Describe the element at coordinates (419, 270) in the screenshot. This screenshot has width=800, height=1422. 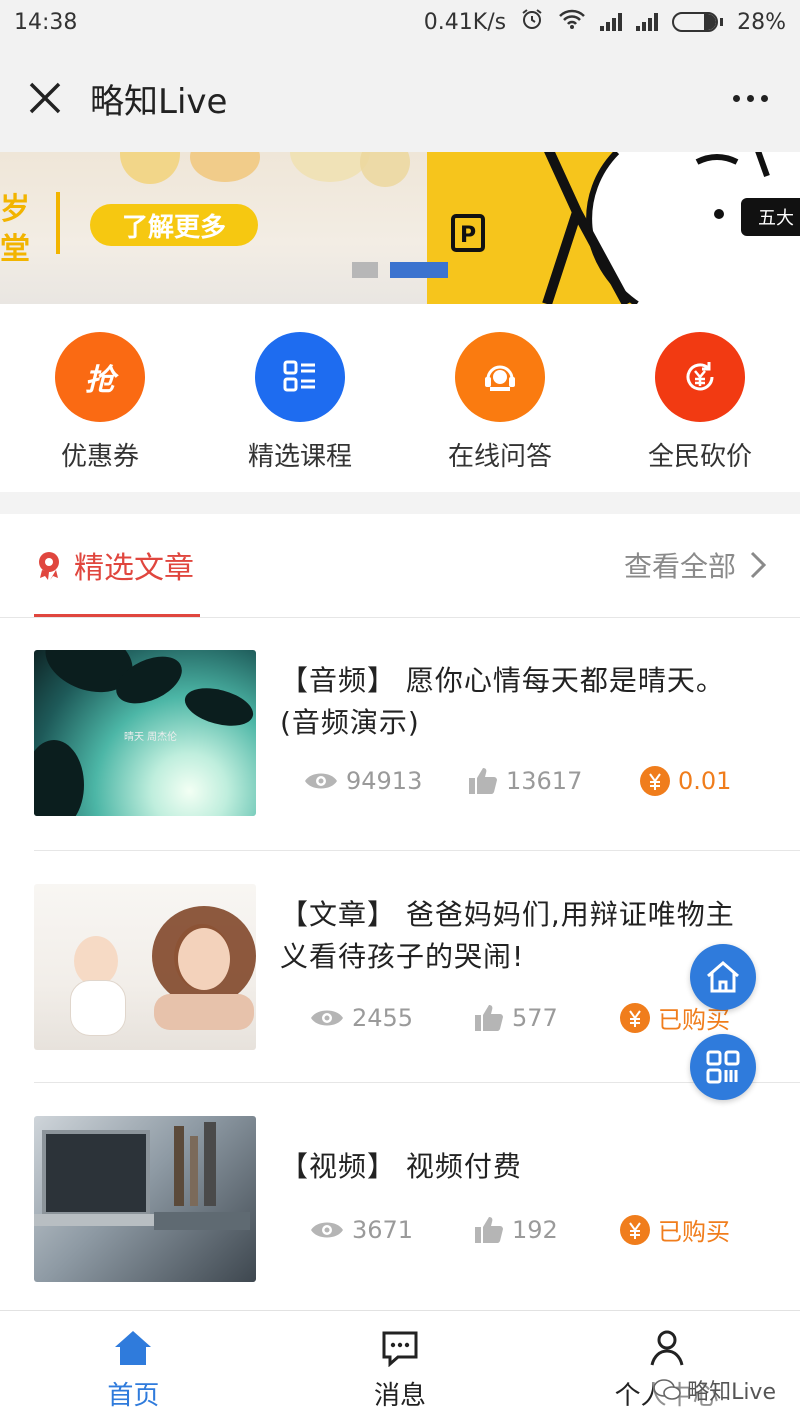
I see `carousel-dot-active` at that location.